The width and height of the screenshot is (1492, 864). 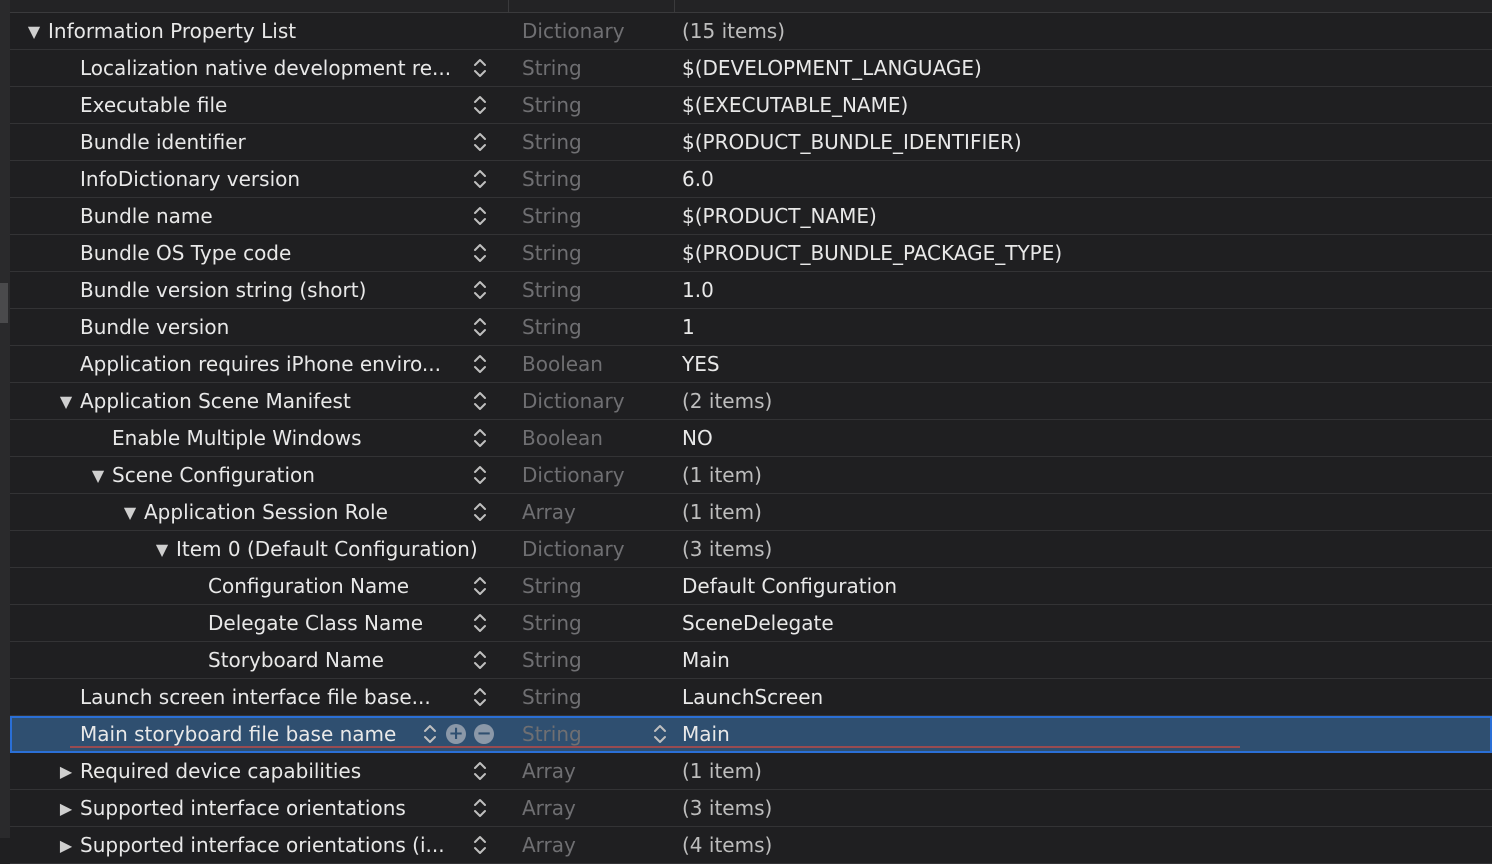 What do you see at coordinates (266, 512) in the screenshot?
I see `row-key: Application Session Role` at bounding box center [266, 512].